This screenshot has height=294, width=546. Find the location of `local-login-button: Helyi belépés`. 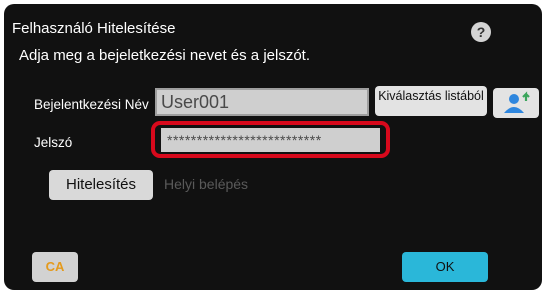

local-login-button: Helyi belépés is located at coordinates (206, 184).